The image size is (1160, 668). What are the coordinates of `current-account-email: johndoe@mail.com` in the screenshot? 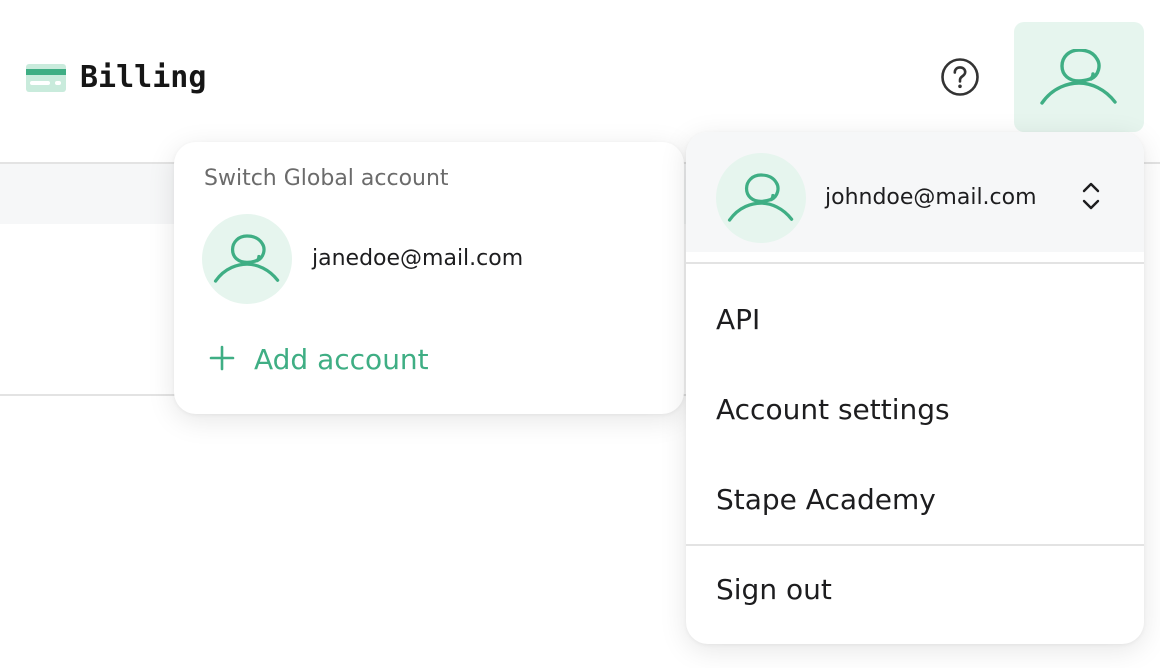 It's located at (931, 197).